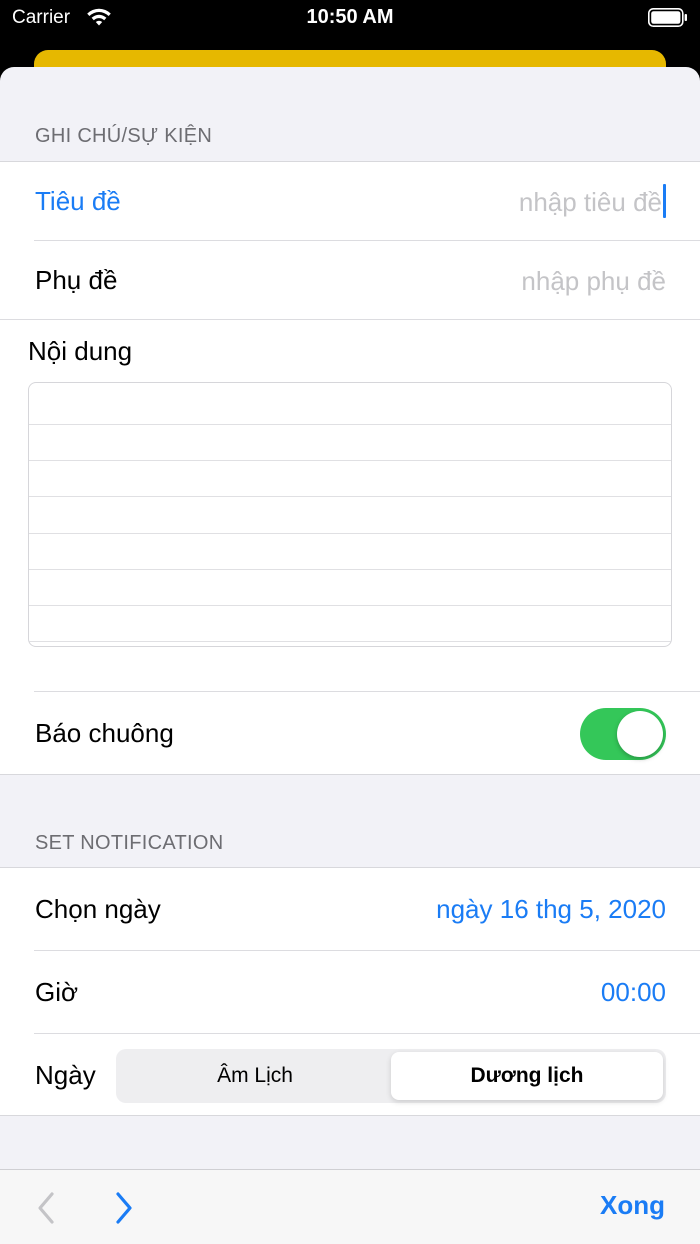  What do you see at coordinates (65, 1075) in the screenshot?
I see `calendar-type-label: Ngày` at bounding box center [65, 1075].